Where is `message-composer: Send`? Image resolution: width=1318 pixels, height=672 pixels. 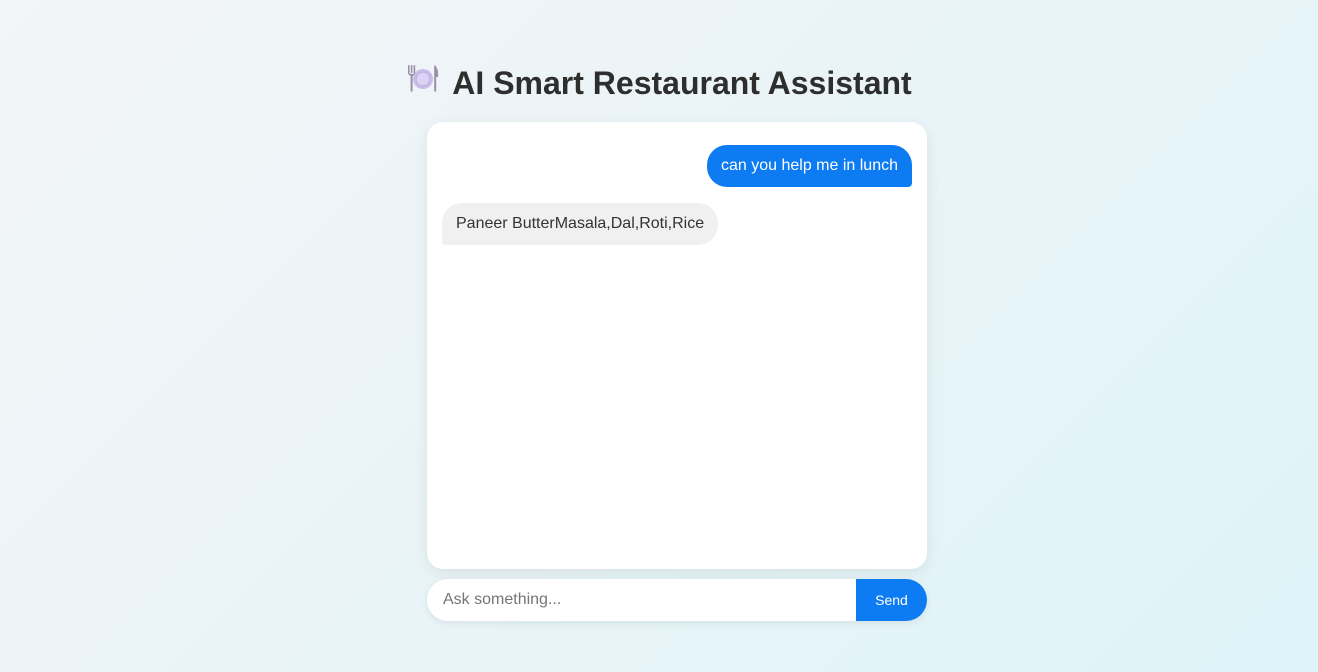
message-composer: Send is located at coordinates (677, 600).